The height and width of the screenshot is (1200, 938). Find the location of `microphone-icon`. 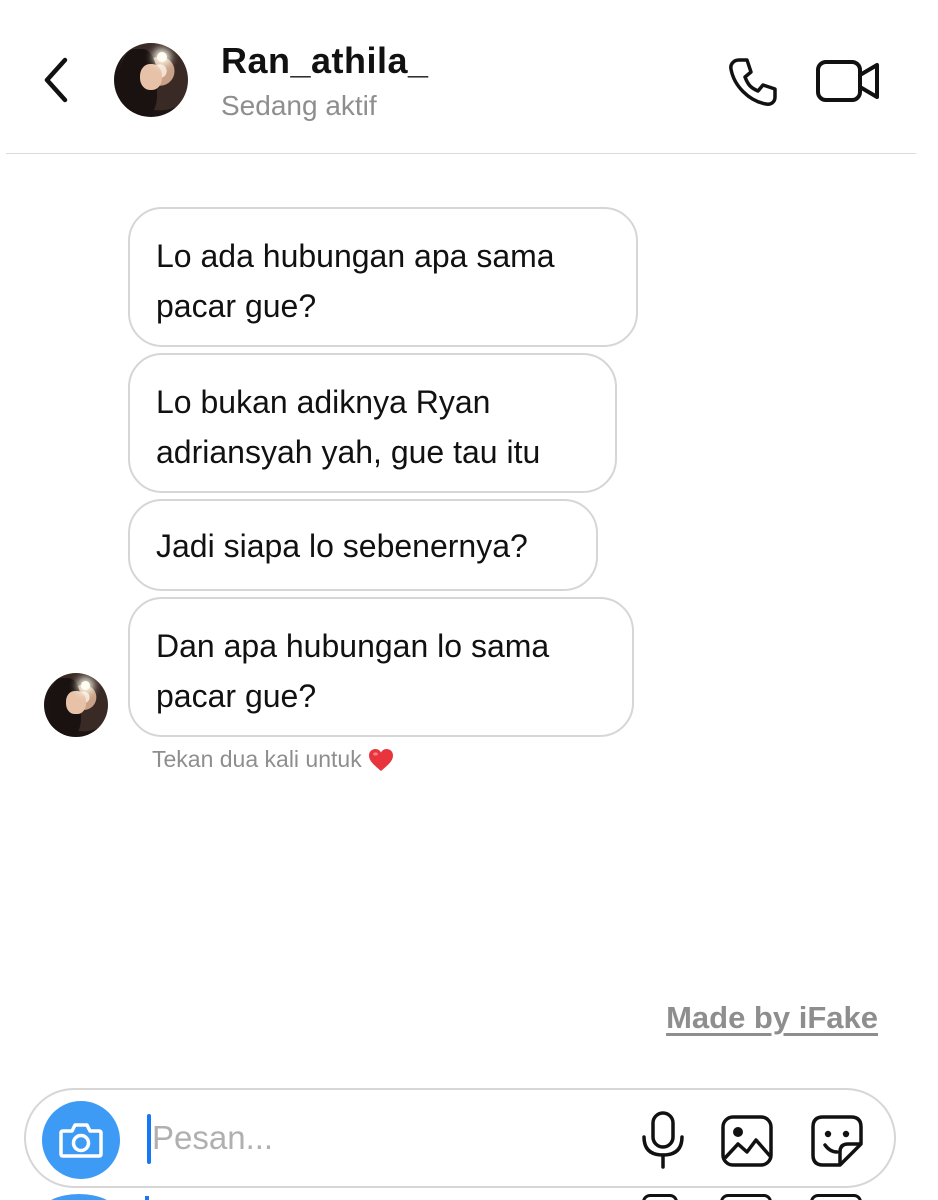

microphone-icon is located at coordinates (663, 1140).